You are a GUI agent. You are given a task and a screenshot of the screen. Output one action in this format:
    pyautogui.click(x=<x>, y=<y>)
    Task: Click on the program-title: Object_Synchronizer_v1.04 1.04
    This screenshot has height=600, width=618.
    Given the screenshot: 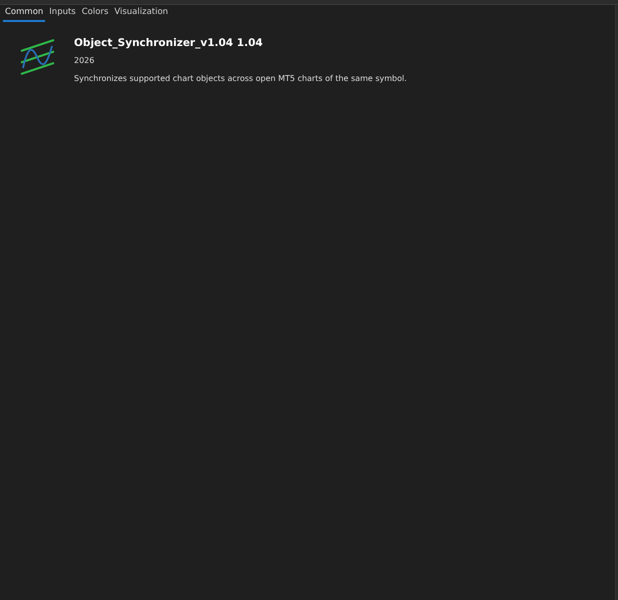 What is the action you would take?
    pyautogui.click(x=169, y=43)
    